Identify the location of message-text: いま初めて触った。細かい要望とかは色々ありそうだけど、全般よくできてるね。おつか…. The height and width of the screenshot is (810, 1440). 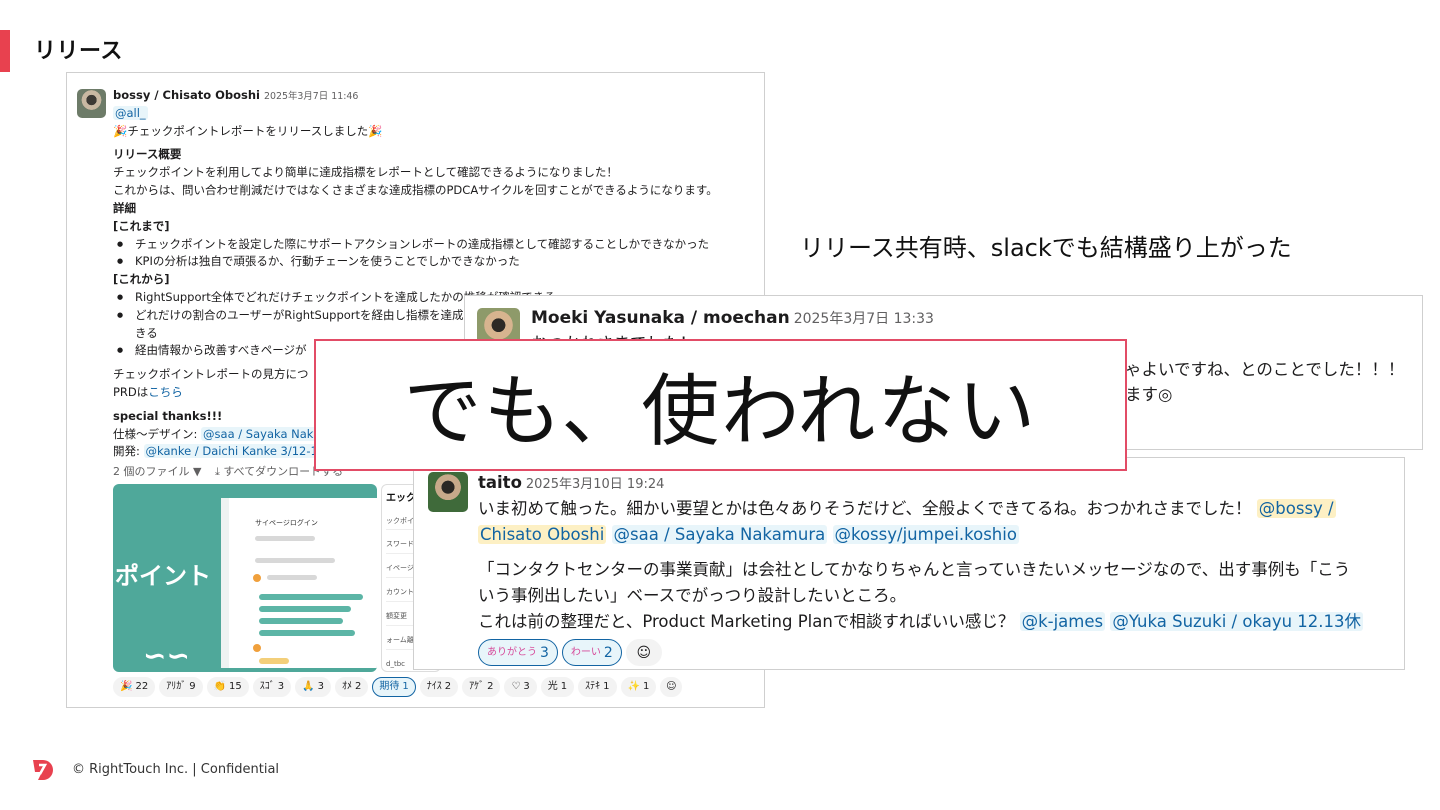
(865, 509).